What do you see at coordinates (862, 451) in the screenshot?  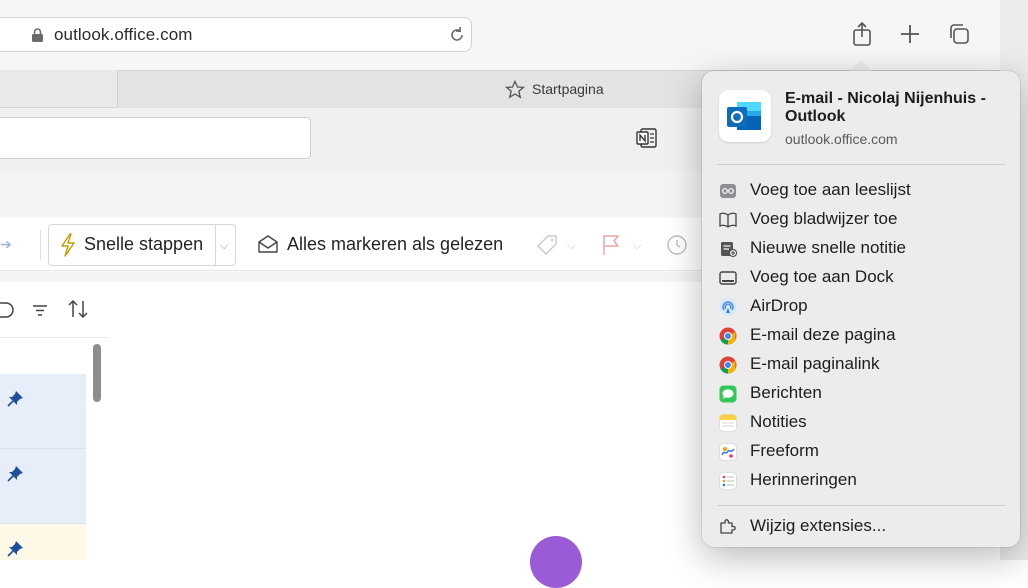 I see `menu-item-freeform: Freeform` at bounding box center [862, 451].